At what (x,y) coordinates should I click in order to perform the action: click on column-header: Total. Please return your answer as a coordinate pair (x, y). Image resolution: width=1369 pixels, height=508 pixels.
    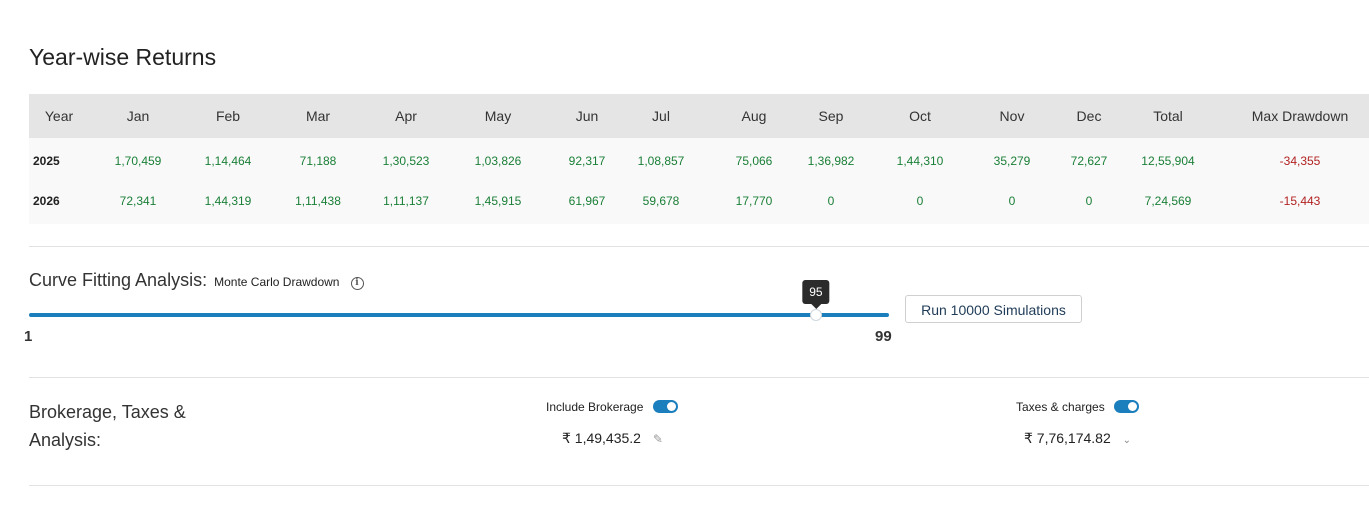
    Looking at the image, I should click on (1168, 116).